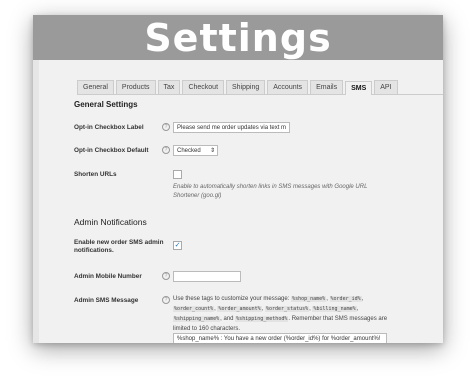 This screenshot has height=390, width=474. What do you see at coordinates (95, 87) in the screenshot?
I see `tab-general: General` at bounding box center [95, 87].